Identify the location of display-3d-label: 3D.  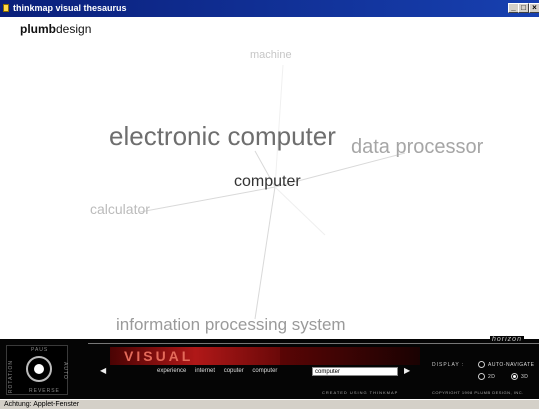
(525, 377).